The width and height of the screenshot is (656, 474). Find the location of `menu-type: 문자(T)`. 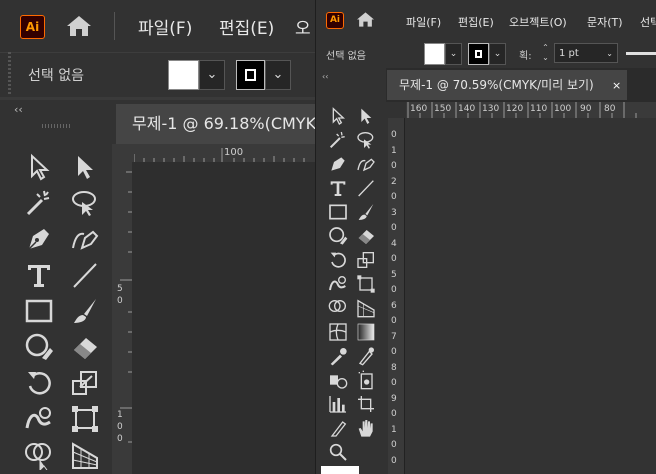

menu-type: 문자(T) is located at coordinates (605, 22).